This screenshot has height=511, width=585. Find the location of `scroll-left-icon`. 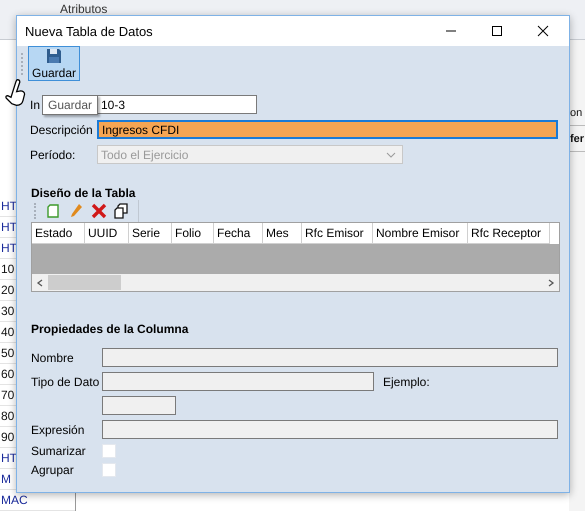

scroll-left-icon is located at coordinates (40, 282).